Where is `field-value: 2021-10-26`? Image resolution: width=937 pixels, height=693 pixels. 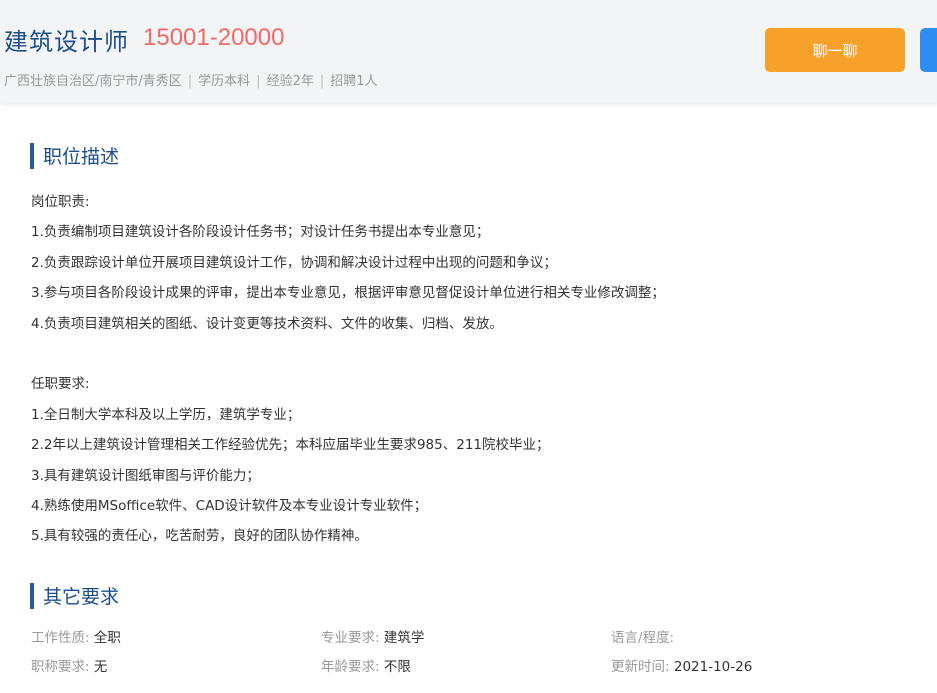
field-value: 2021-10-26 is located at coordinates (713, 667).